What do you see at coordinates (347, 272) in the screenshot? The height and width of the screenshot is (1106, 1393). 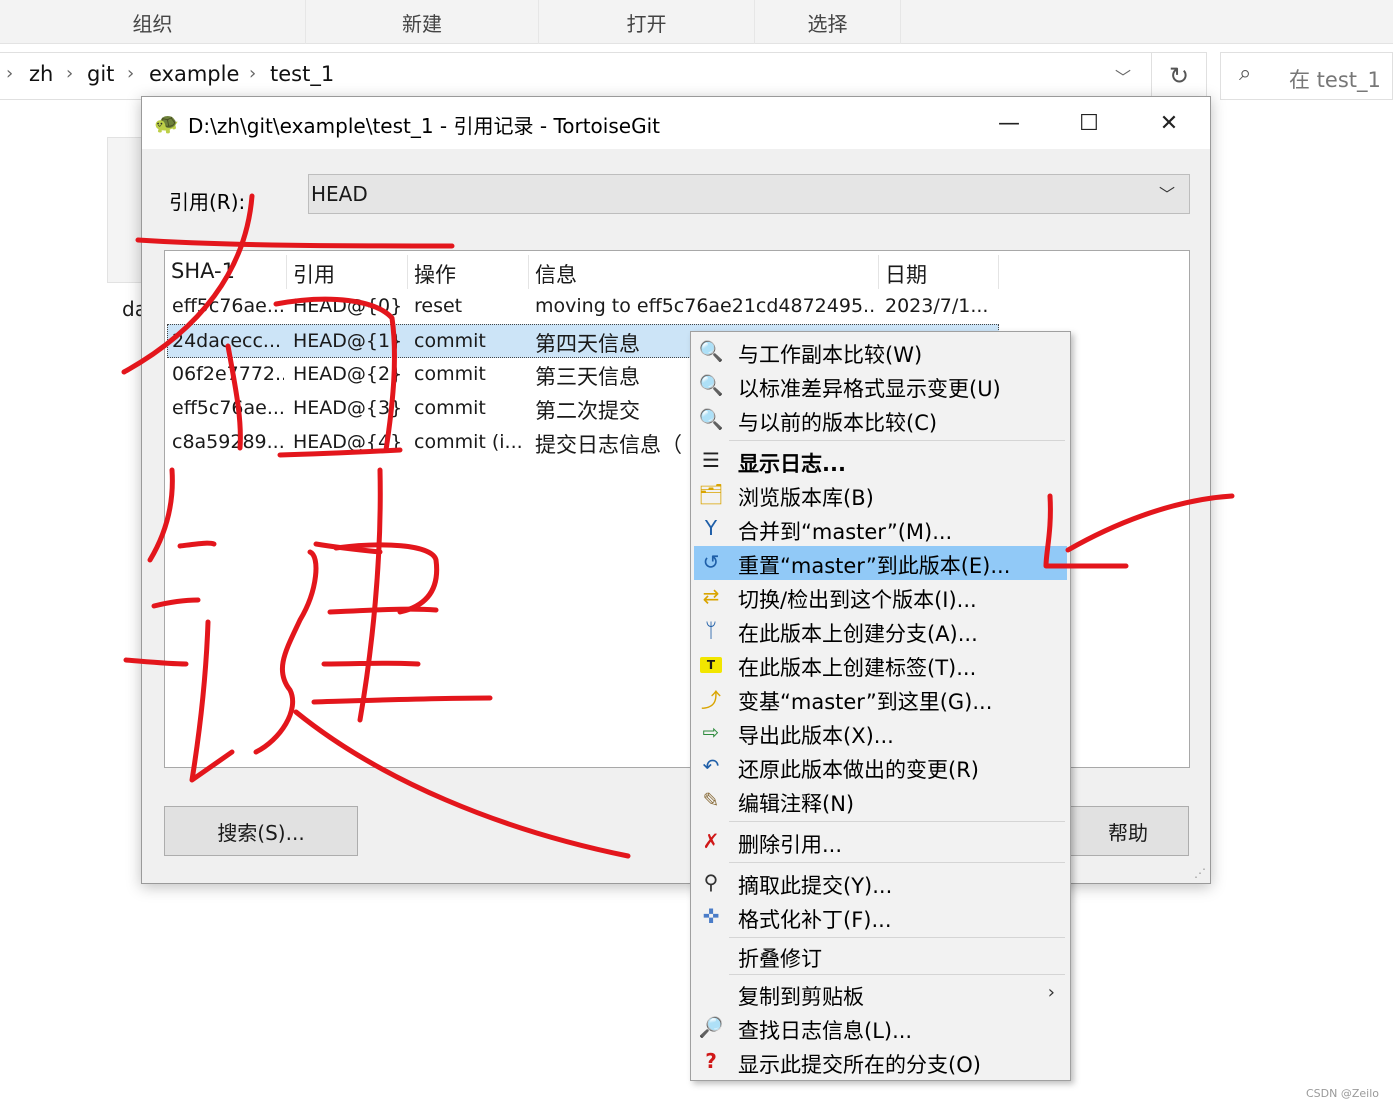 I see `column-header-ref: 引用` at bounding box center [347, 272].